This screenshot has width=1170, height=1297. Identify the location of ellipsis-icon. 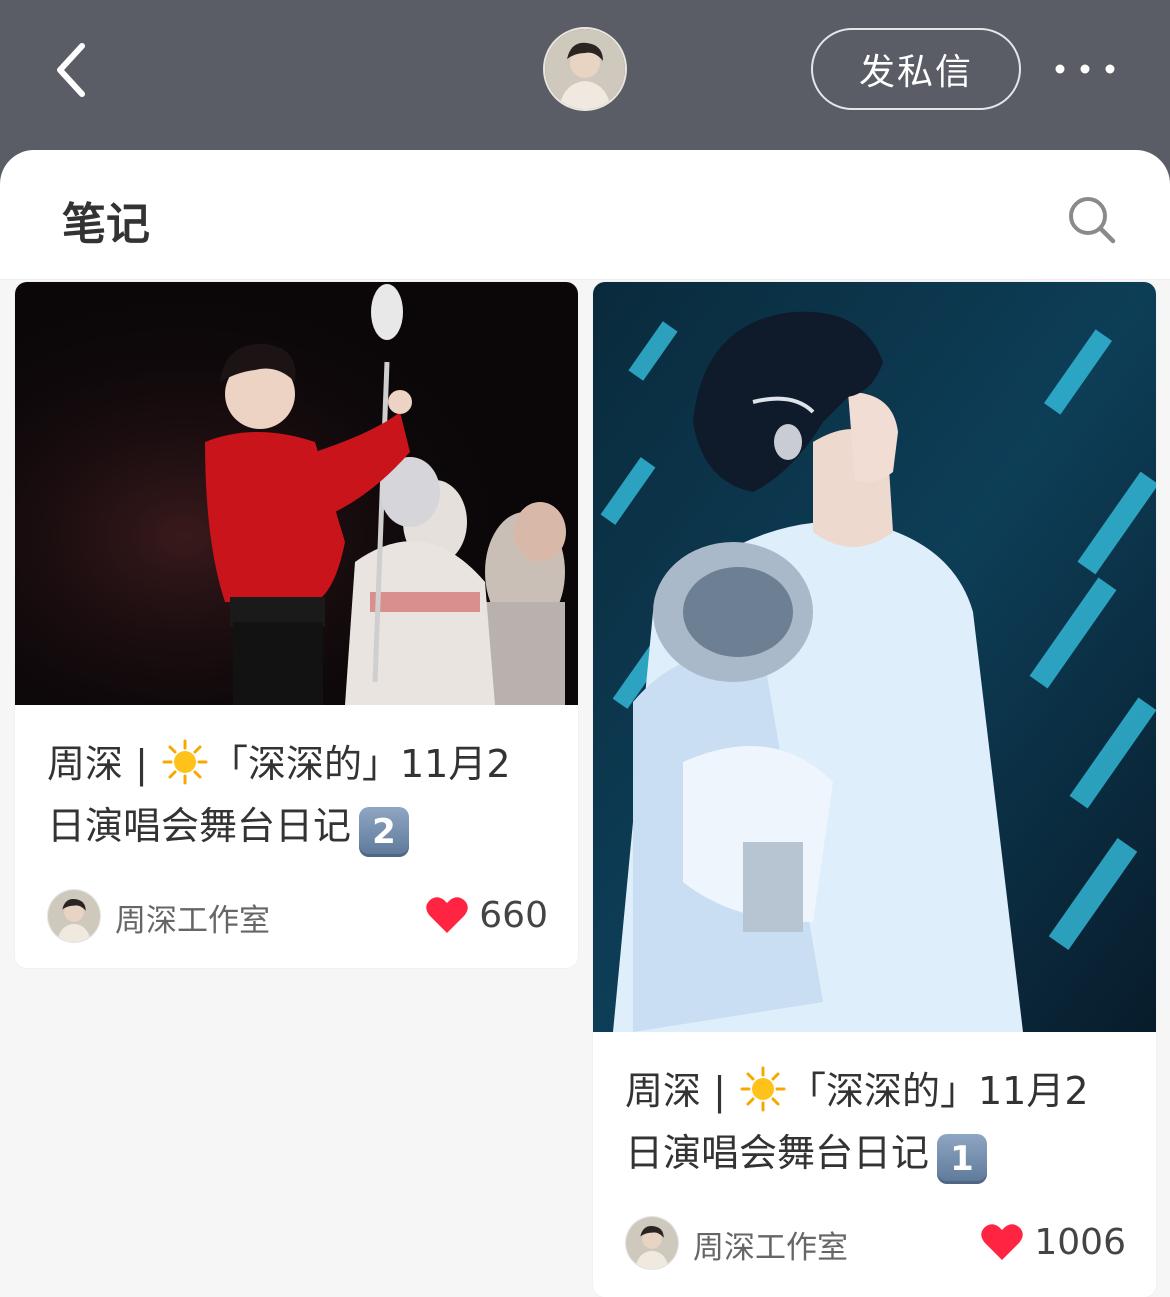
(1085, 69).